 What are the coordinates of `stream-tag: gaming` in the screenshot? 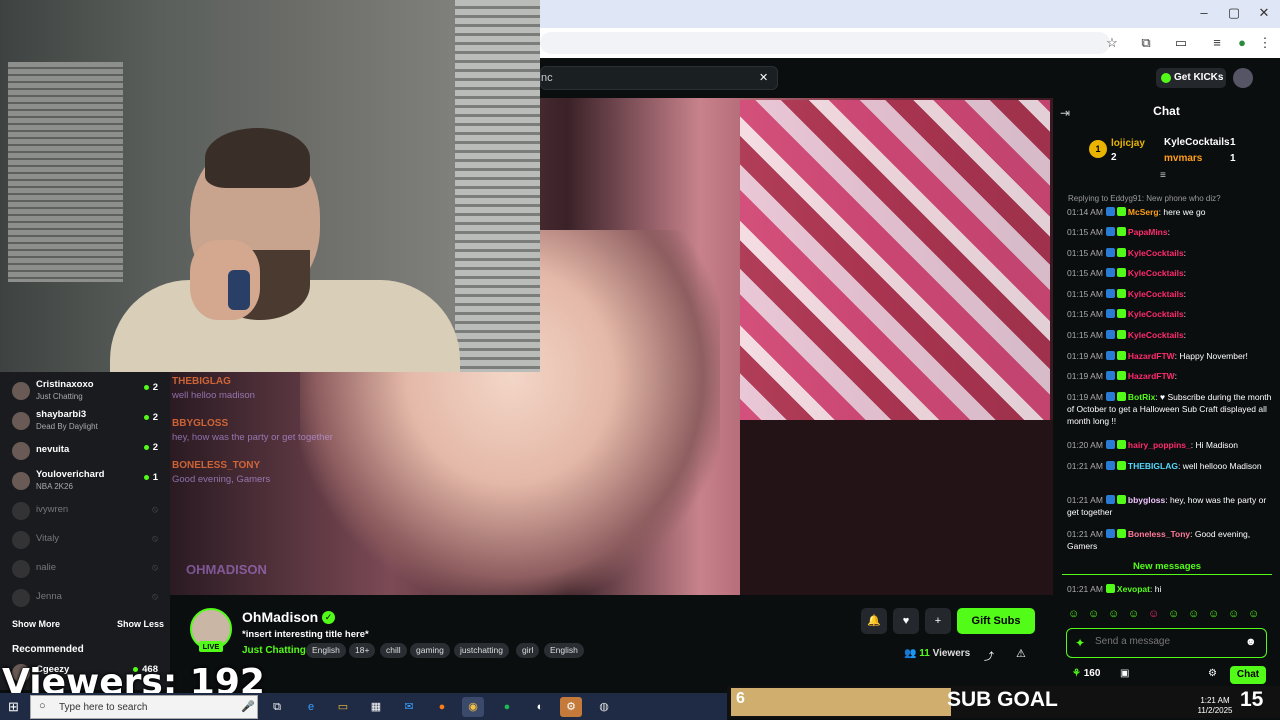 It's located at (430, 650).